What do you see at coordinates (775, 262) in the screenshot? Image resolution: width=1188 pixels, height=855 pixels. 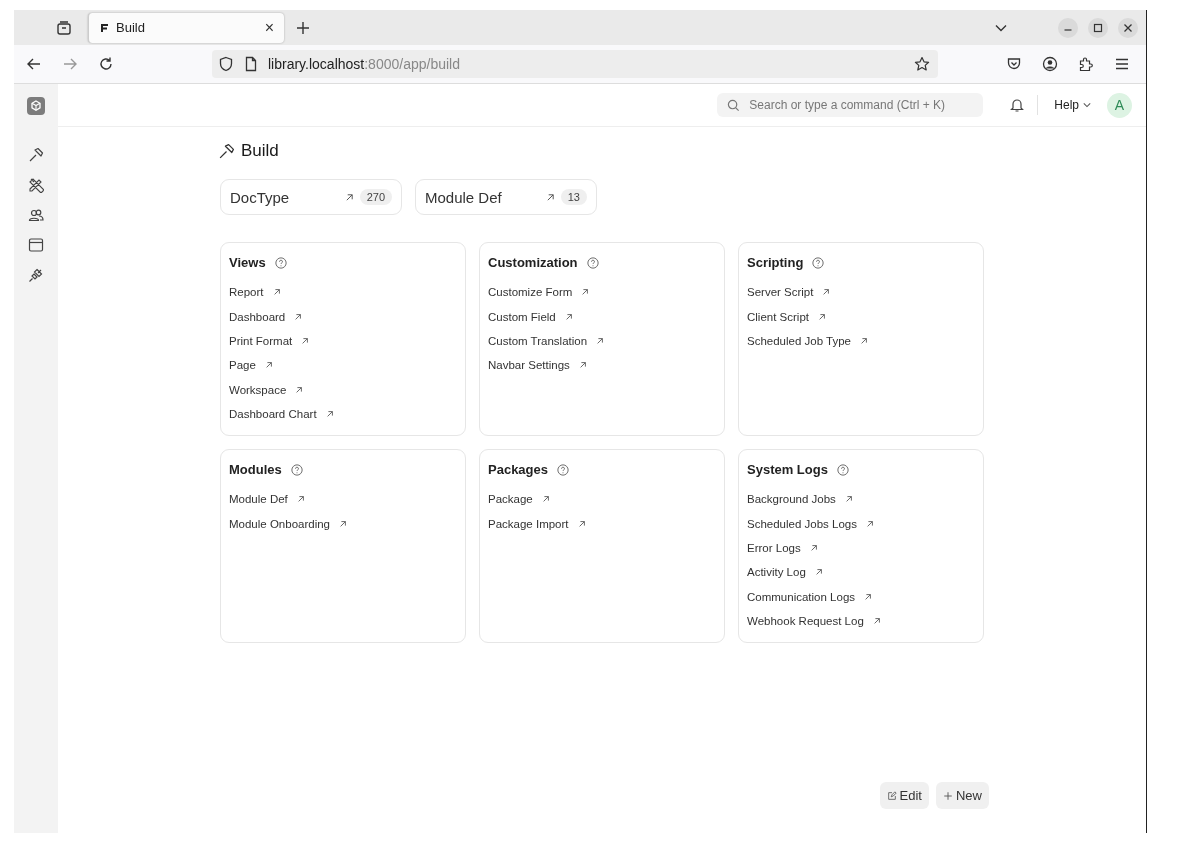 I see `card-title: Scripting` at bounding box center [775, 262].